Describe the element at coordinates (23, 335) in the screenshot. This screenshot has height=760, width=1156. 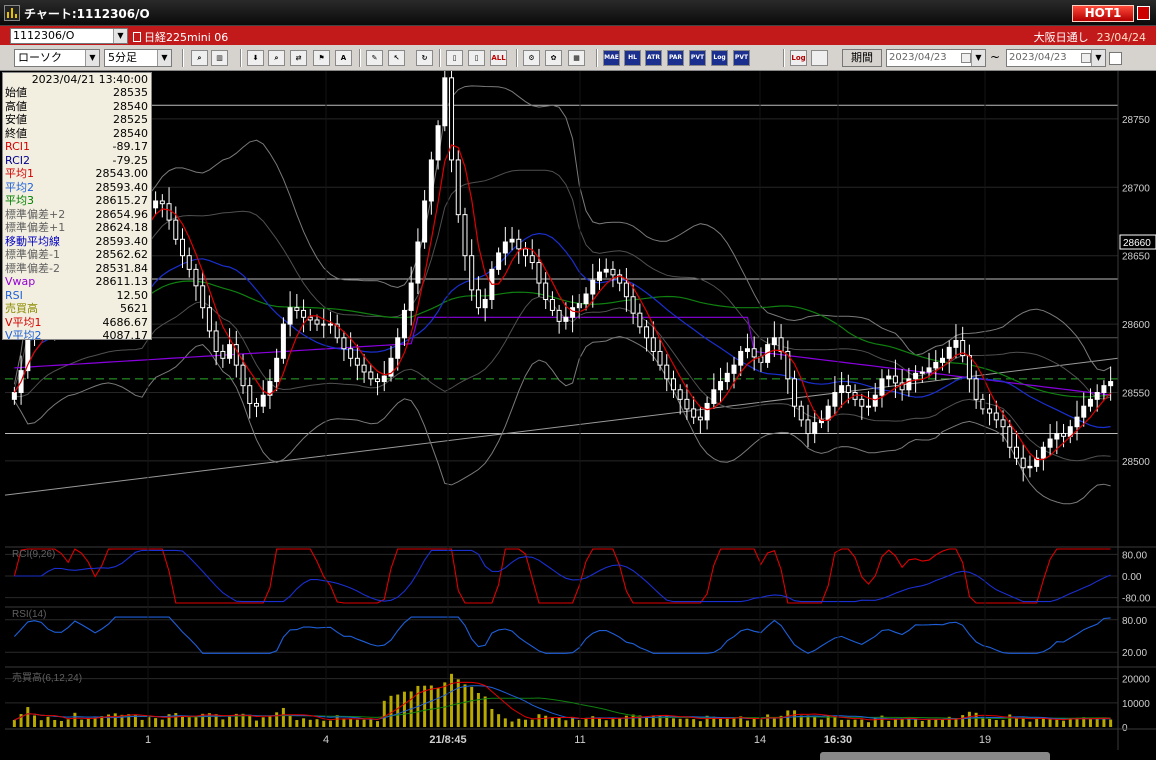
I see `data-window-label: V平均2` at that location.